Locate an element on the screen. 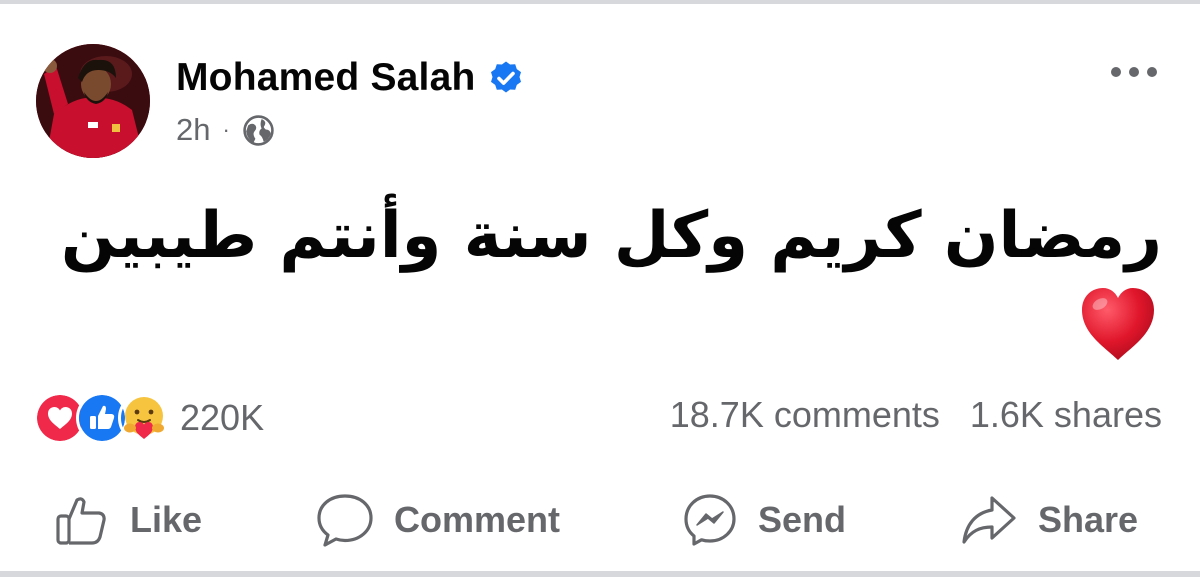 Image resolution: width=1200 pixels, height=577 pixels. engagement-counts: 18.7K comments 1.6K shares is located at coordinates (916, 415).